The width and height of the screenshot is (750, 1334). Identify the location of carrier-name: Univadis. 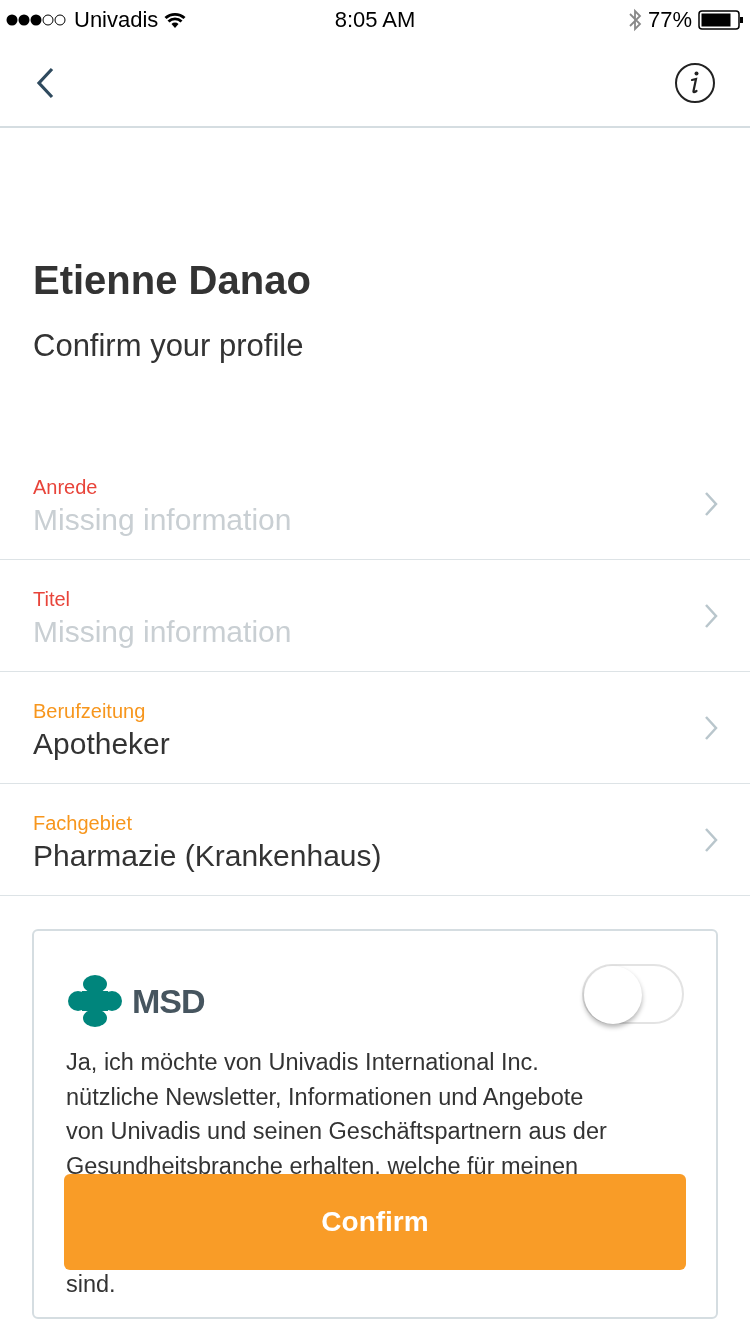
(116, 20).